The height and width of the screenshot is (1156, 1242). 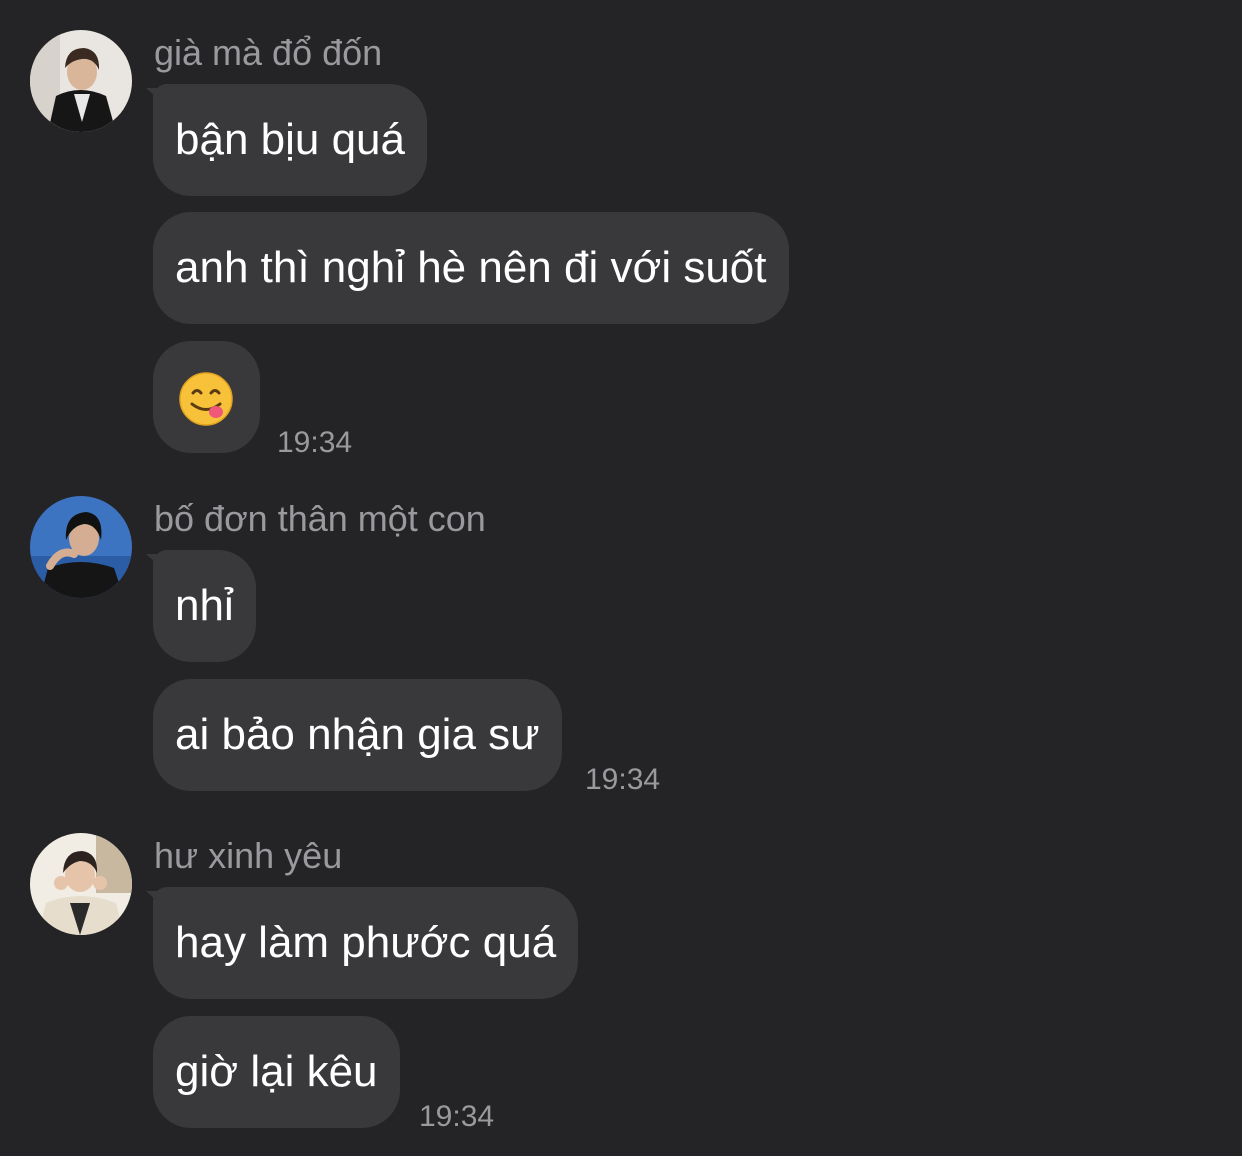 What do you see at coordinates (290, 140) in the screenshot?
I see `message-bubble: bận bịu quá` at bounding box center [290, 140].